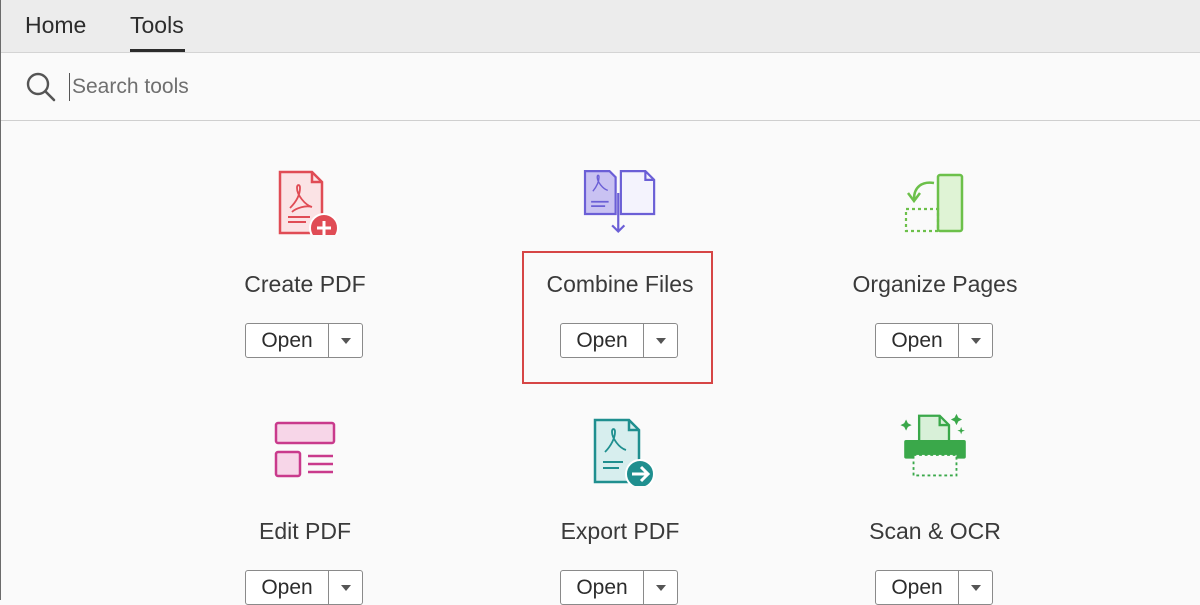  Describe the element at coordinates (935, 265) in the screenshot. I see `tool-card-organize-pages: Organize Pages Open` at that location.